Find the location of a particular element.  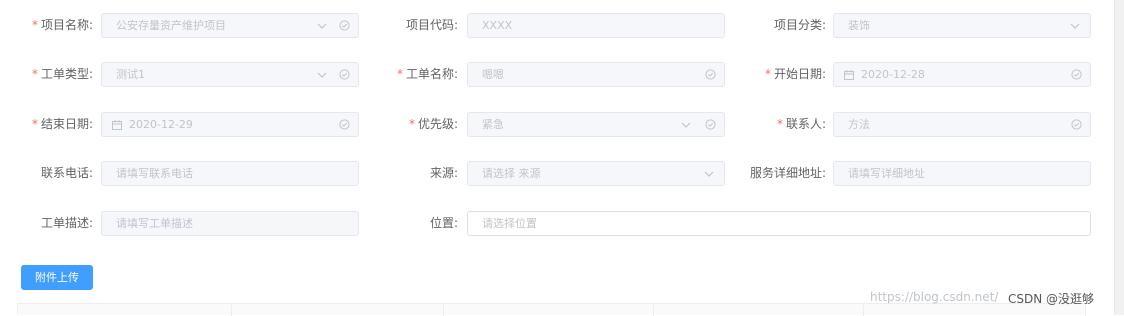

project-code-value: XXXX is located at coordinates (497, 25).